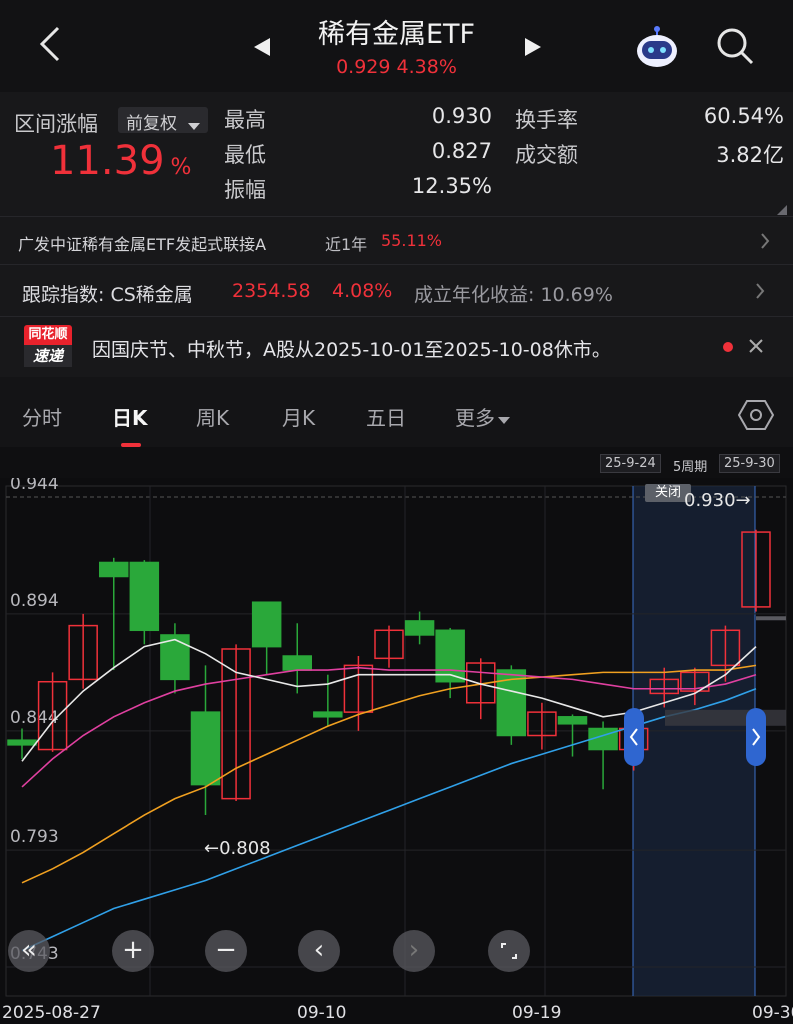 The height and width of the screenshot is (1024, 793). Describe the element at coordinates (298, 416) in the screenshot. I see `tab-monthly-k: 月K` at that location.